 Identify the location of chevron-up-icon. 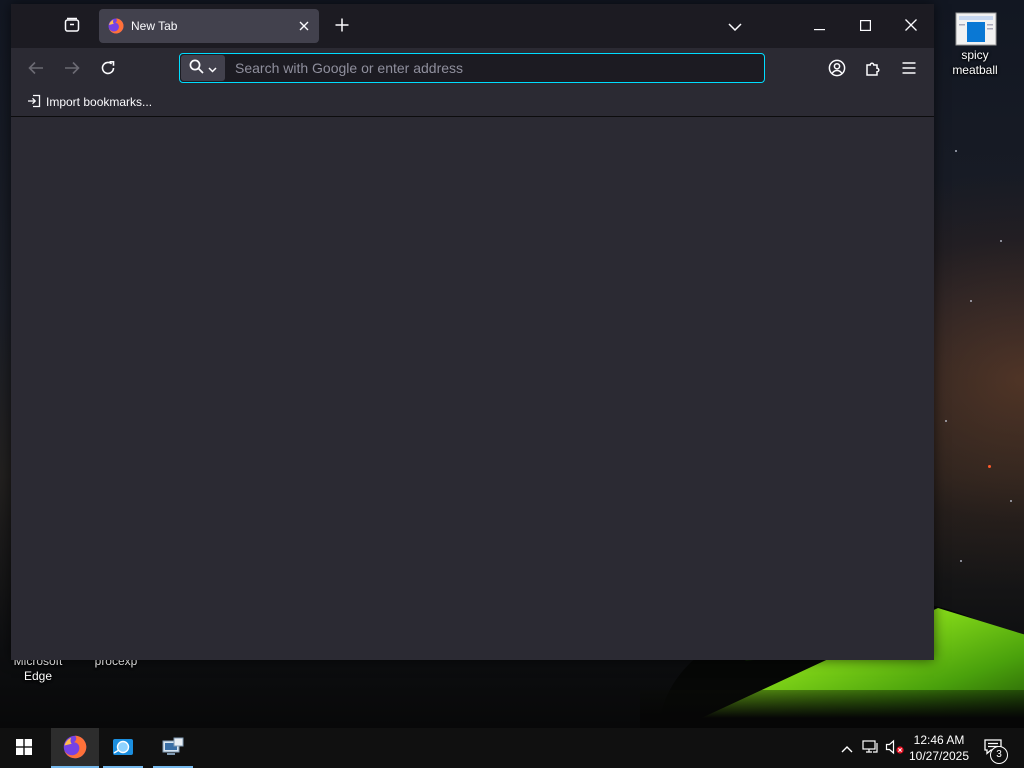
(847, 748).